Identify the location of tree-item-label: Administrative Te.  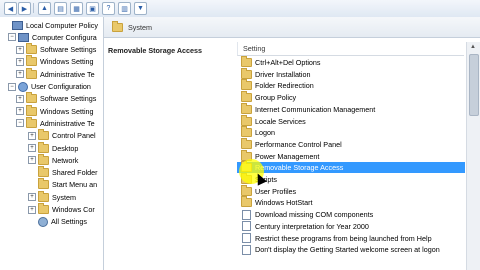
(67, 123).